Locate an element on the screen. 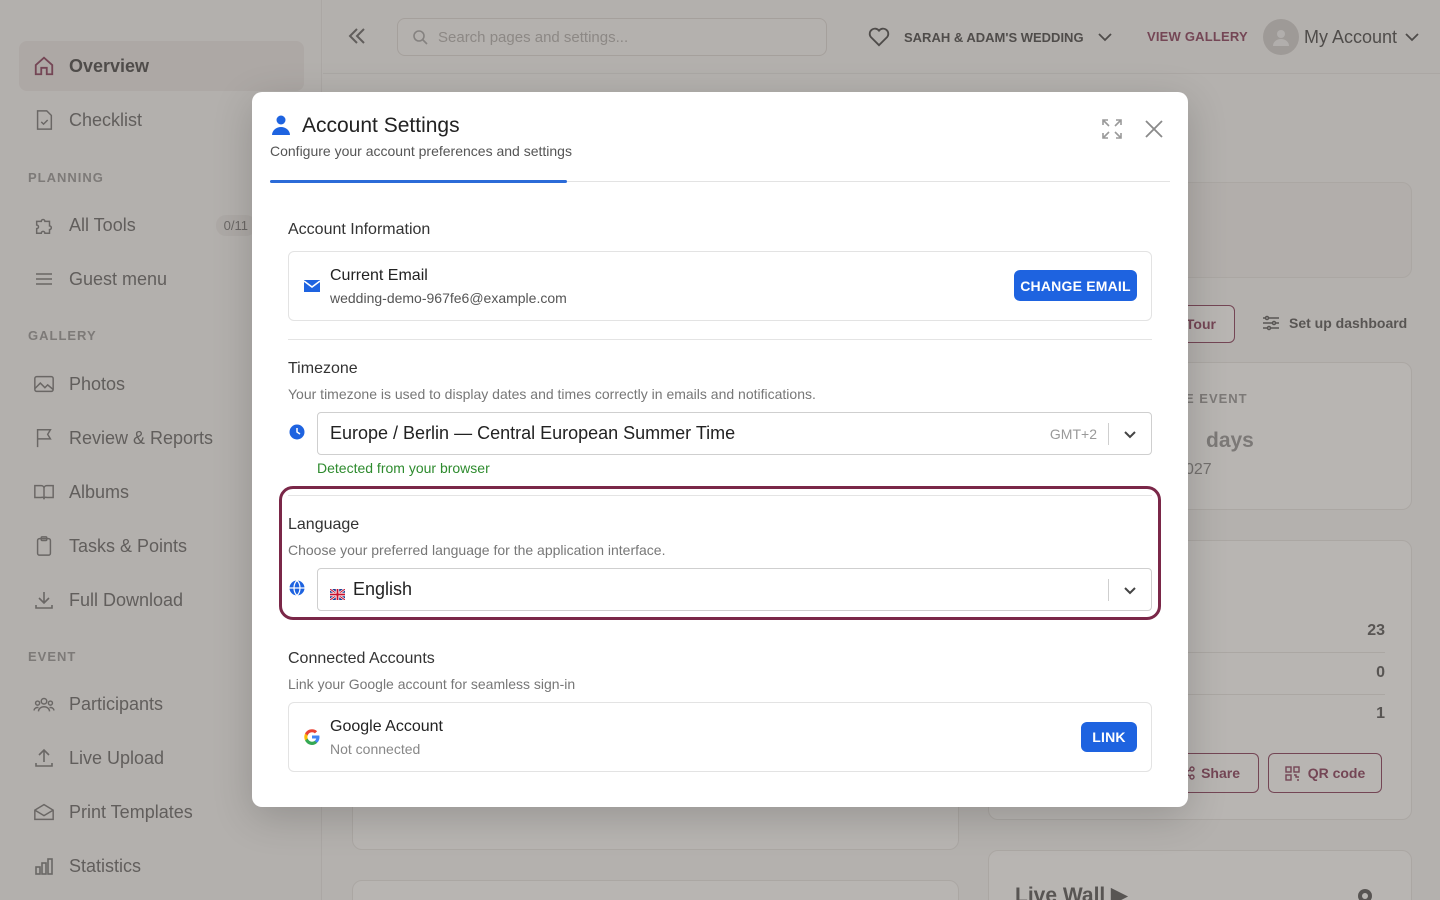 This screenshot has width=1440, height=900. current-email-value: wedding-demo-967fe6@example.com is located at coordinates (448, 298).